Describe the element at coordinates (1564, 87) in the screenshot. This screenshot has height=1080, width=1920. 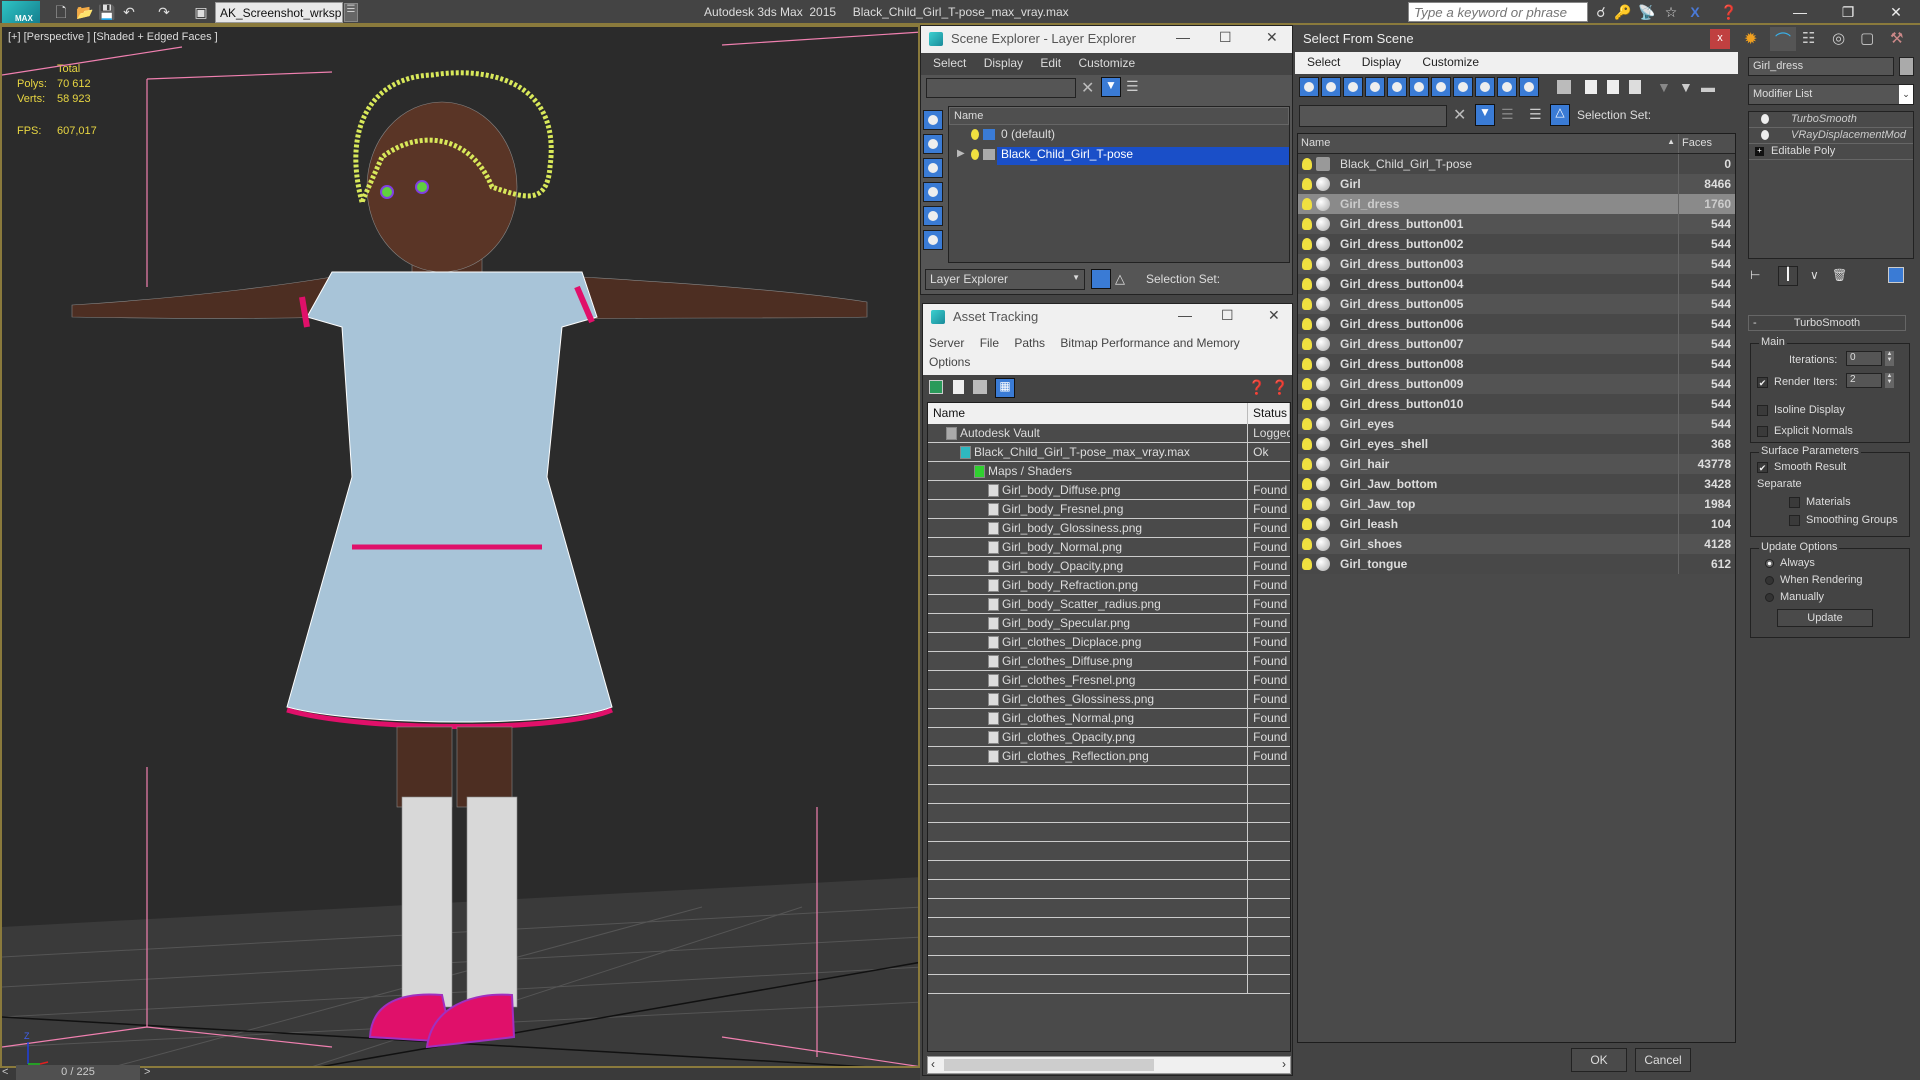
I see `hidden-filter-icon` at that location.